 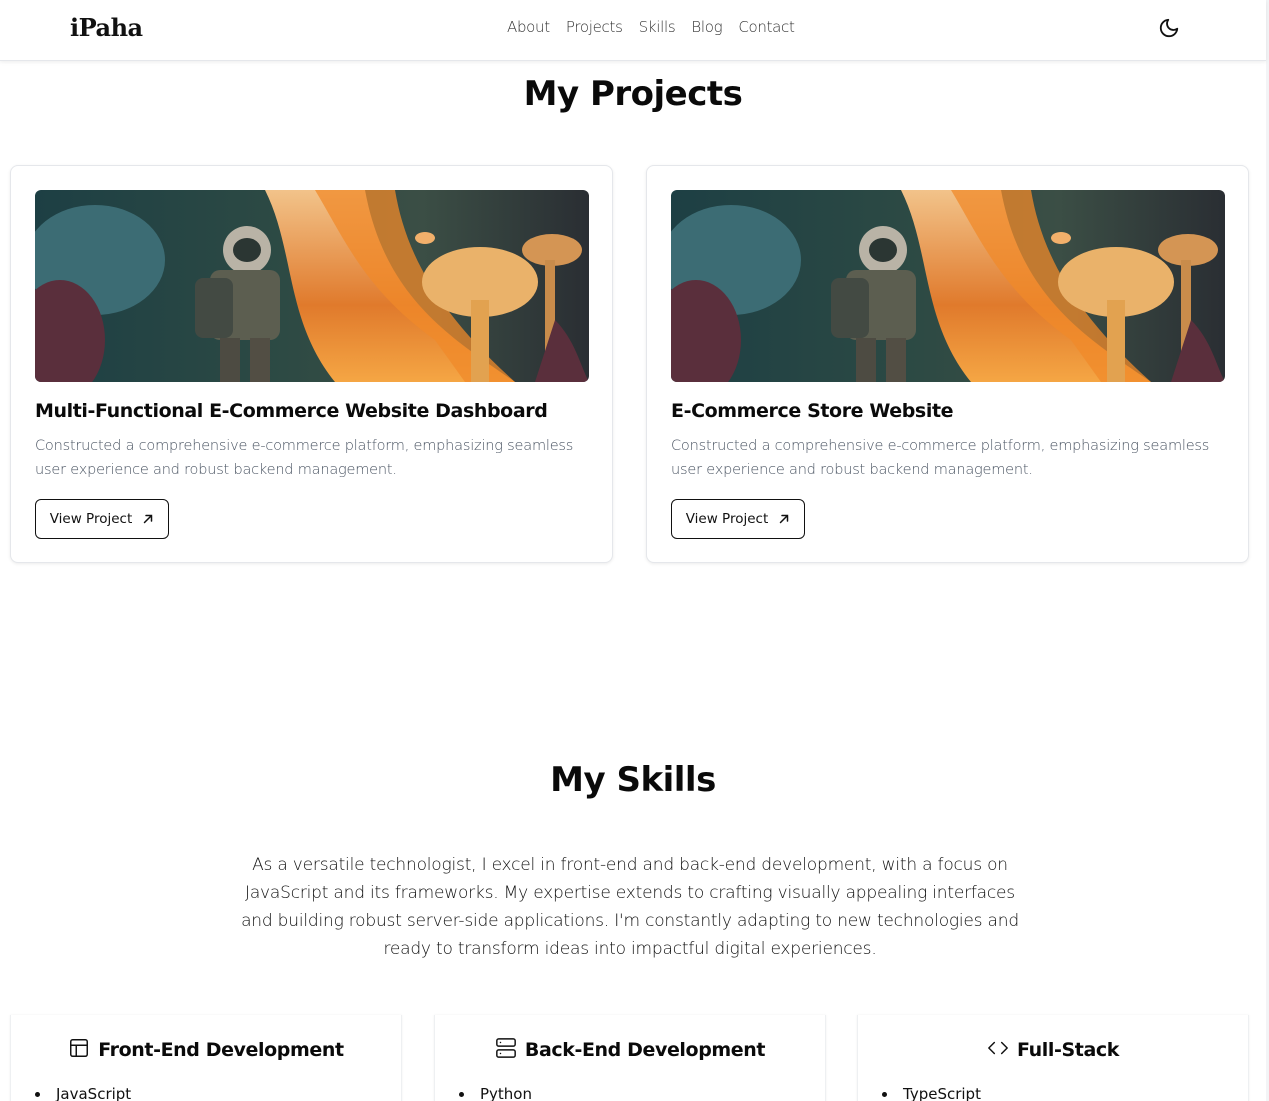 I want to click on skill-list-item: JavaScript, so click(x=83, y=1093).